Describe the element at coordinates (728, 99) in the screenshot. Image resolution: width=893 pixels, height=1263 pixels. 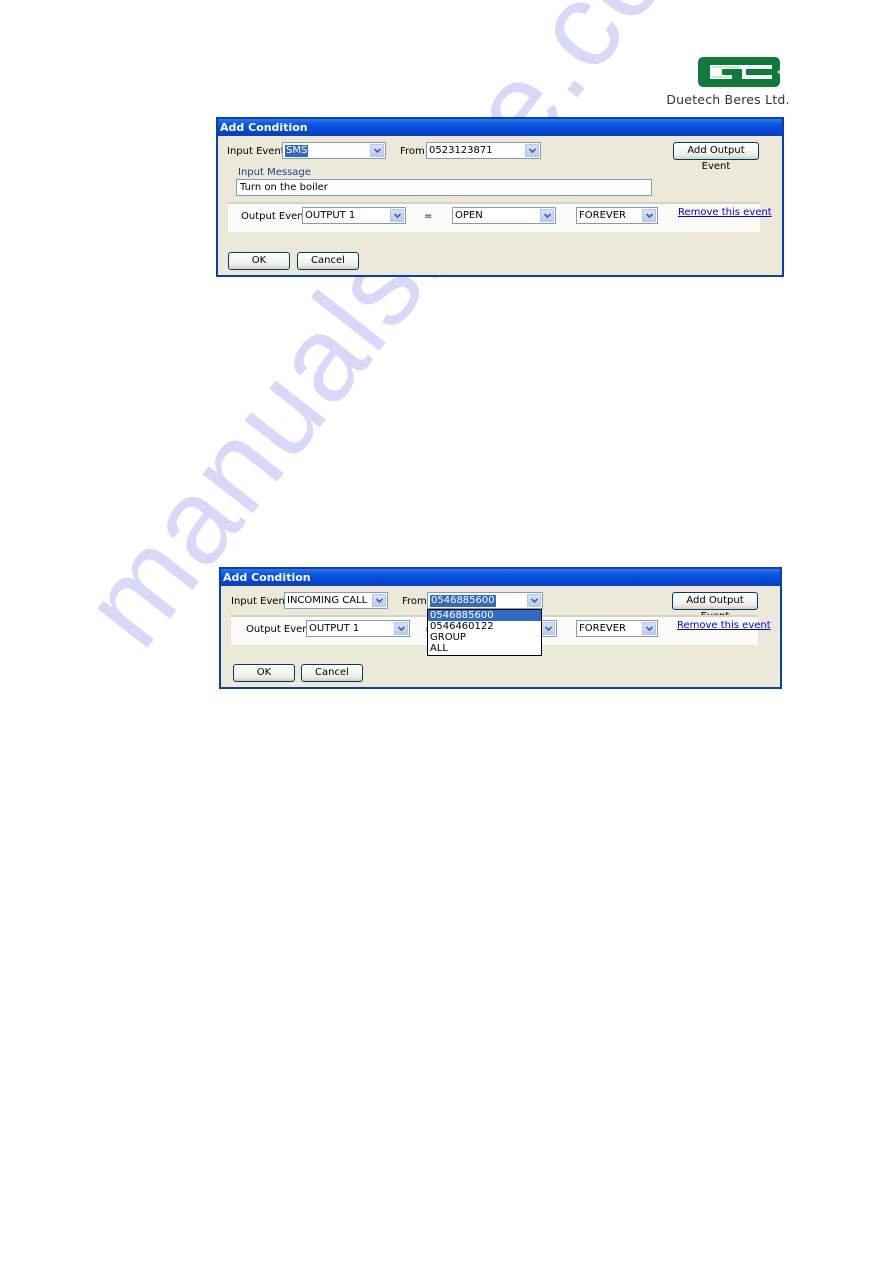
I see `company-name: Duetech Beres Ltd.` at that location.